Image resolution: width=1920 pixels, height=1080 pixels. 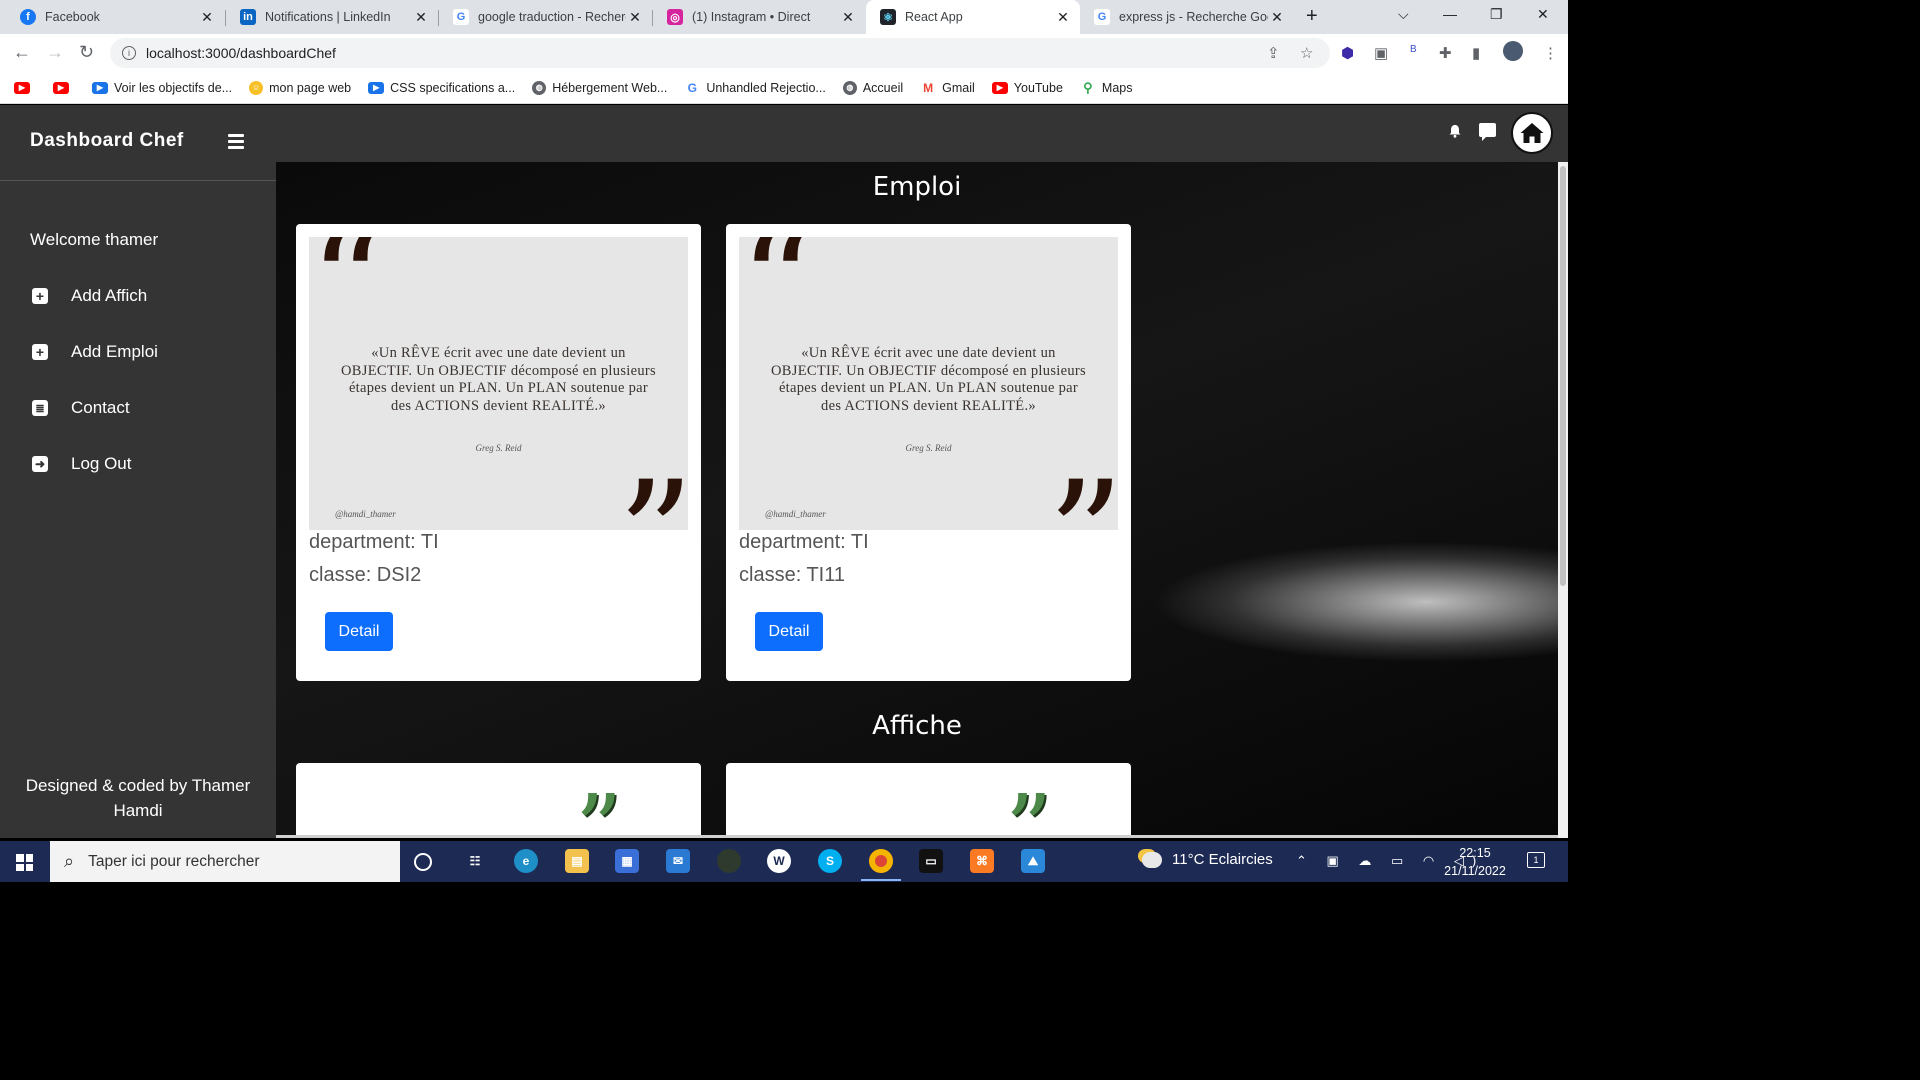 What do you see at coordinates (804, 542) in the screenshot?
I see `card-department: department: TI` at bounding box center [804, 542].